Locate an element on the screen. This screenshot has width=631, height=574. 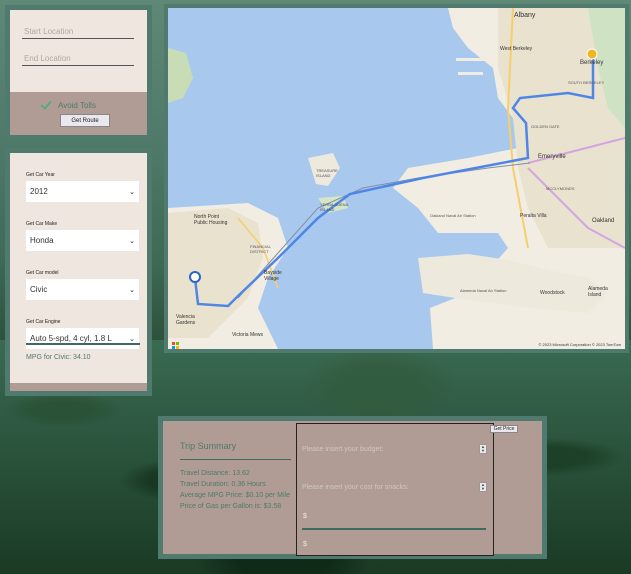
mpg-result: MPG for Civic: 34.10 is located at coordinates (58, 357).